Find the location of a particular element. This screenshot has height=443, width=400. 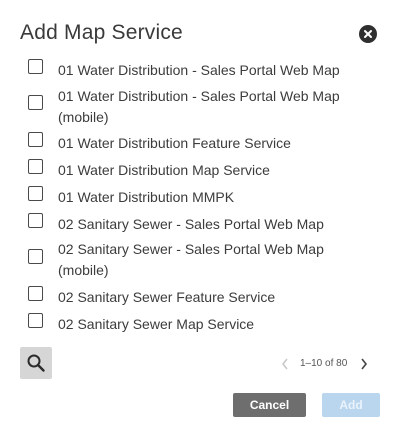

cancel-button: Cancel is located at coordinates (269, 405).